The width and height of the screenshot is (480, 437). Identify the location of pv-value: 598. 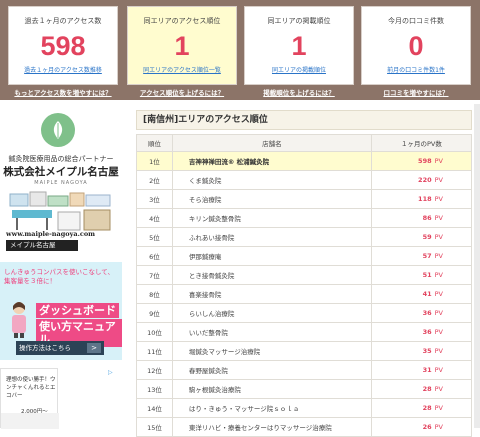
(425, 161).